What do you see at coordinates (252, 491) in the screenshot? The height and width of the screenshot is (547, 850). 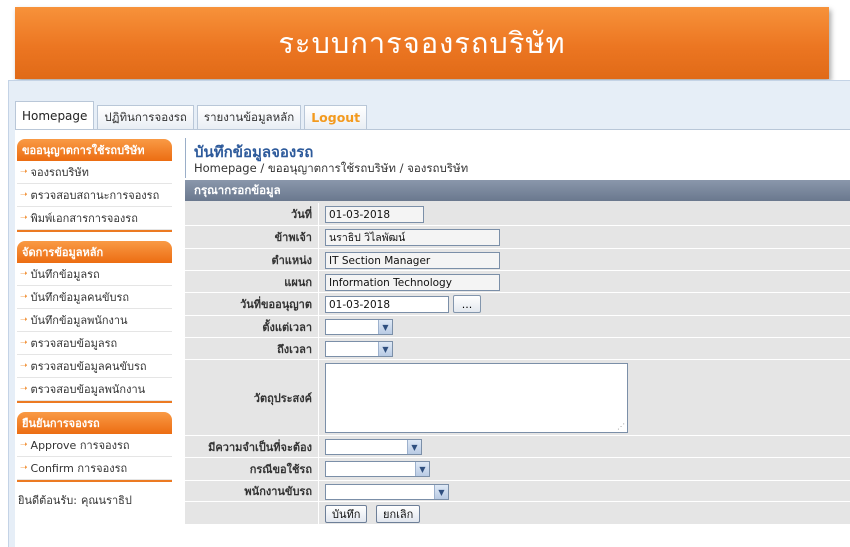 I see `driver-label: พนักงานขับรถ` at bounding box center [252, 491].